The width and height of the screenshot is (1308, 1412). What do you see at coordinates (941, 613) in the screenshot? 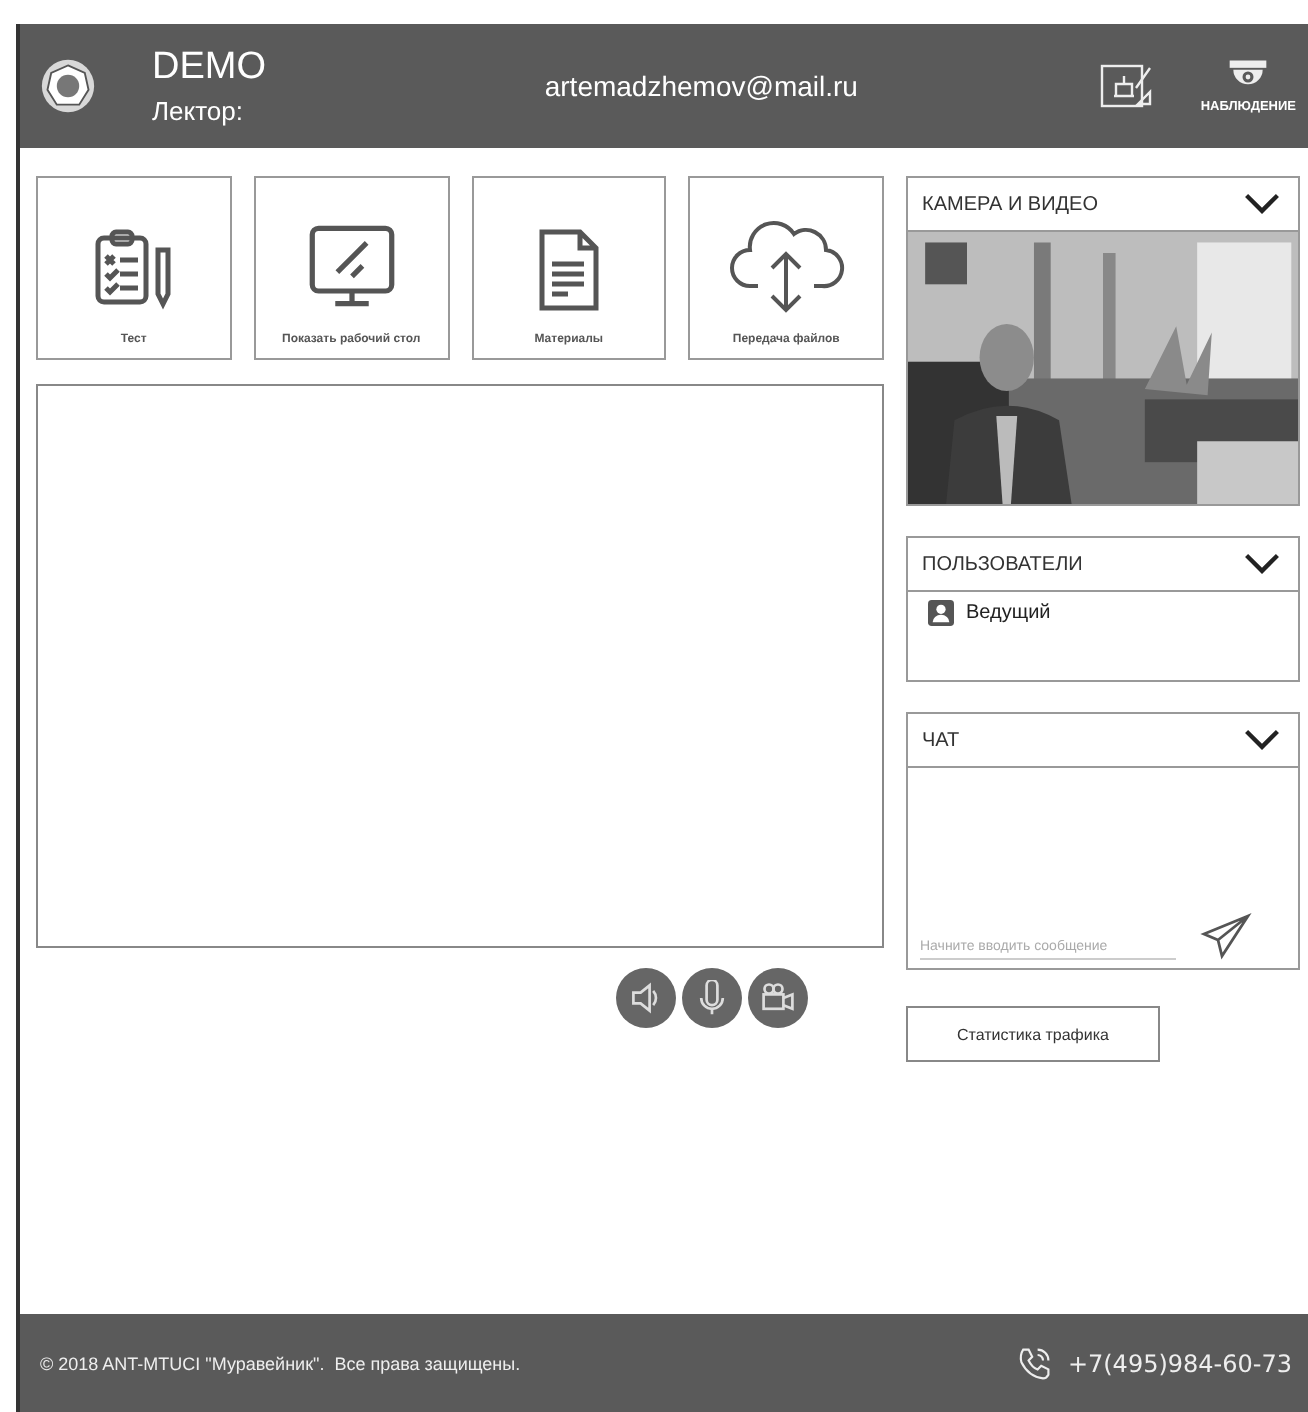
I see `user-icon` at bounding box center [941, 613].